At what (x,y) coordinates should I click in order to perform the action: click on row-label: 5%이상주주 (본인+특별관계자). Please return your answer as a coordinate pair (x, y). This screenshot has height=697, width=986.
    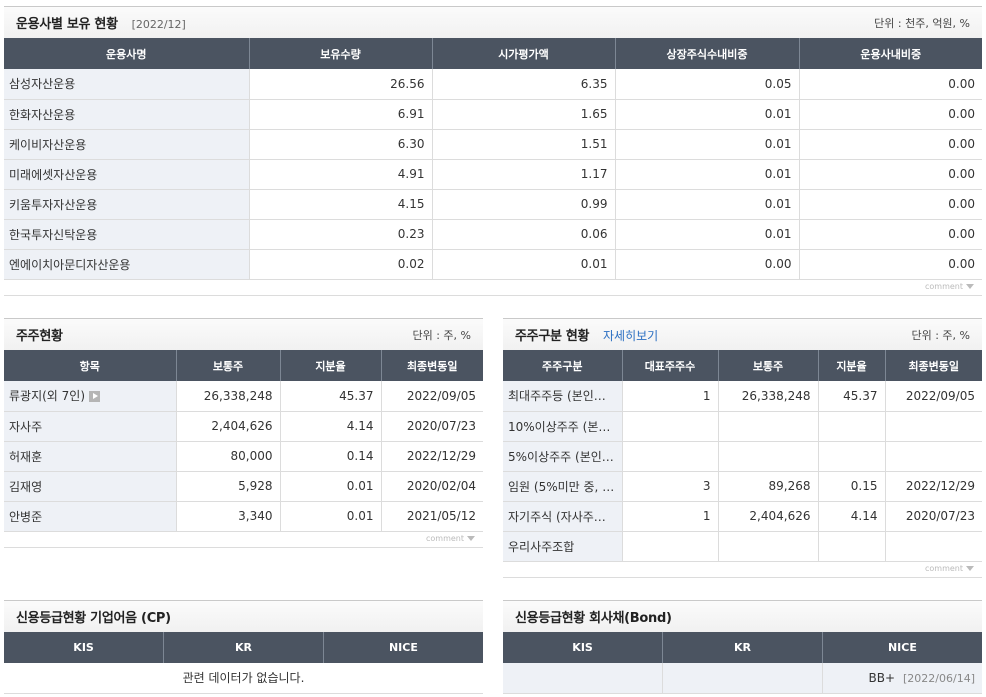
    Looking at the image, I should click on (563, 456).